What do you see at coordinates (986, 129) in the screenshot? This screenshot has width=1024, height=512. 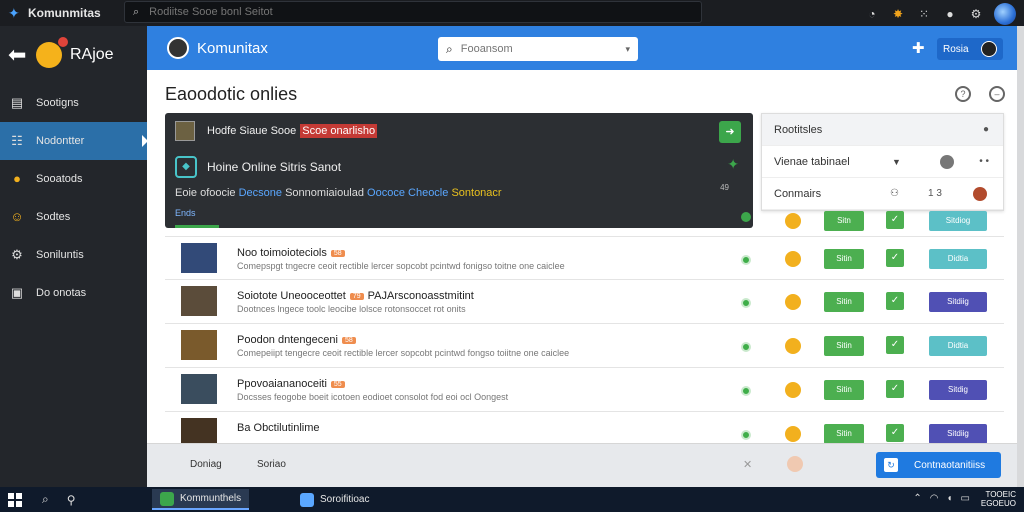 I see `more-icon: ●` at bounding box center [986, 129].